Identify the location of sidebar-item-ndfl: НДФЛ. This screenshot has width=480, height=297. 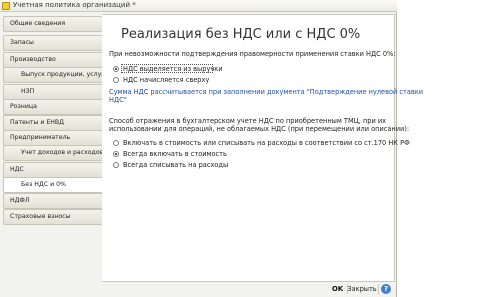
(53, 201).